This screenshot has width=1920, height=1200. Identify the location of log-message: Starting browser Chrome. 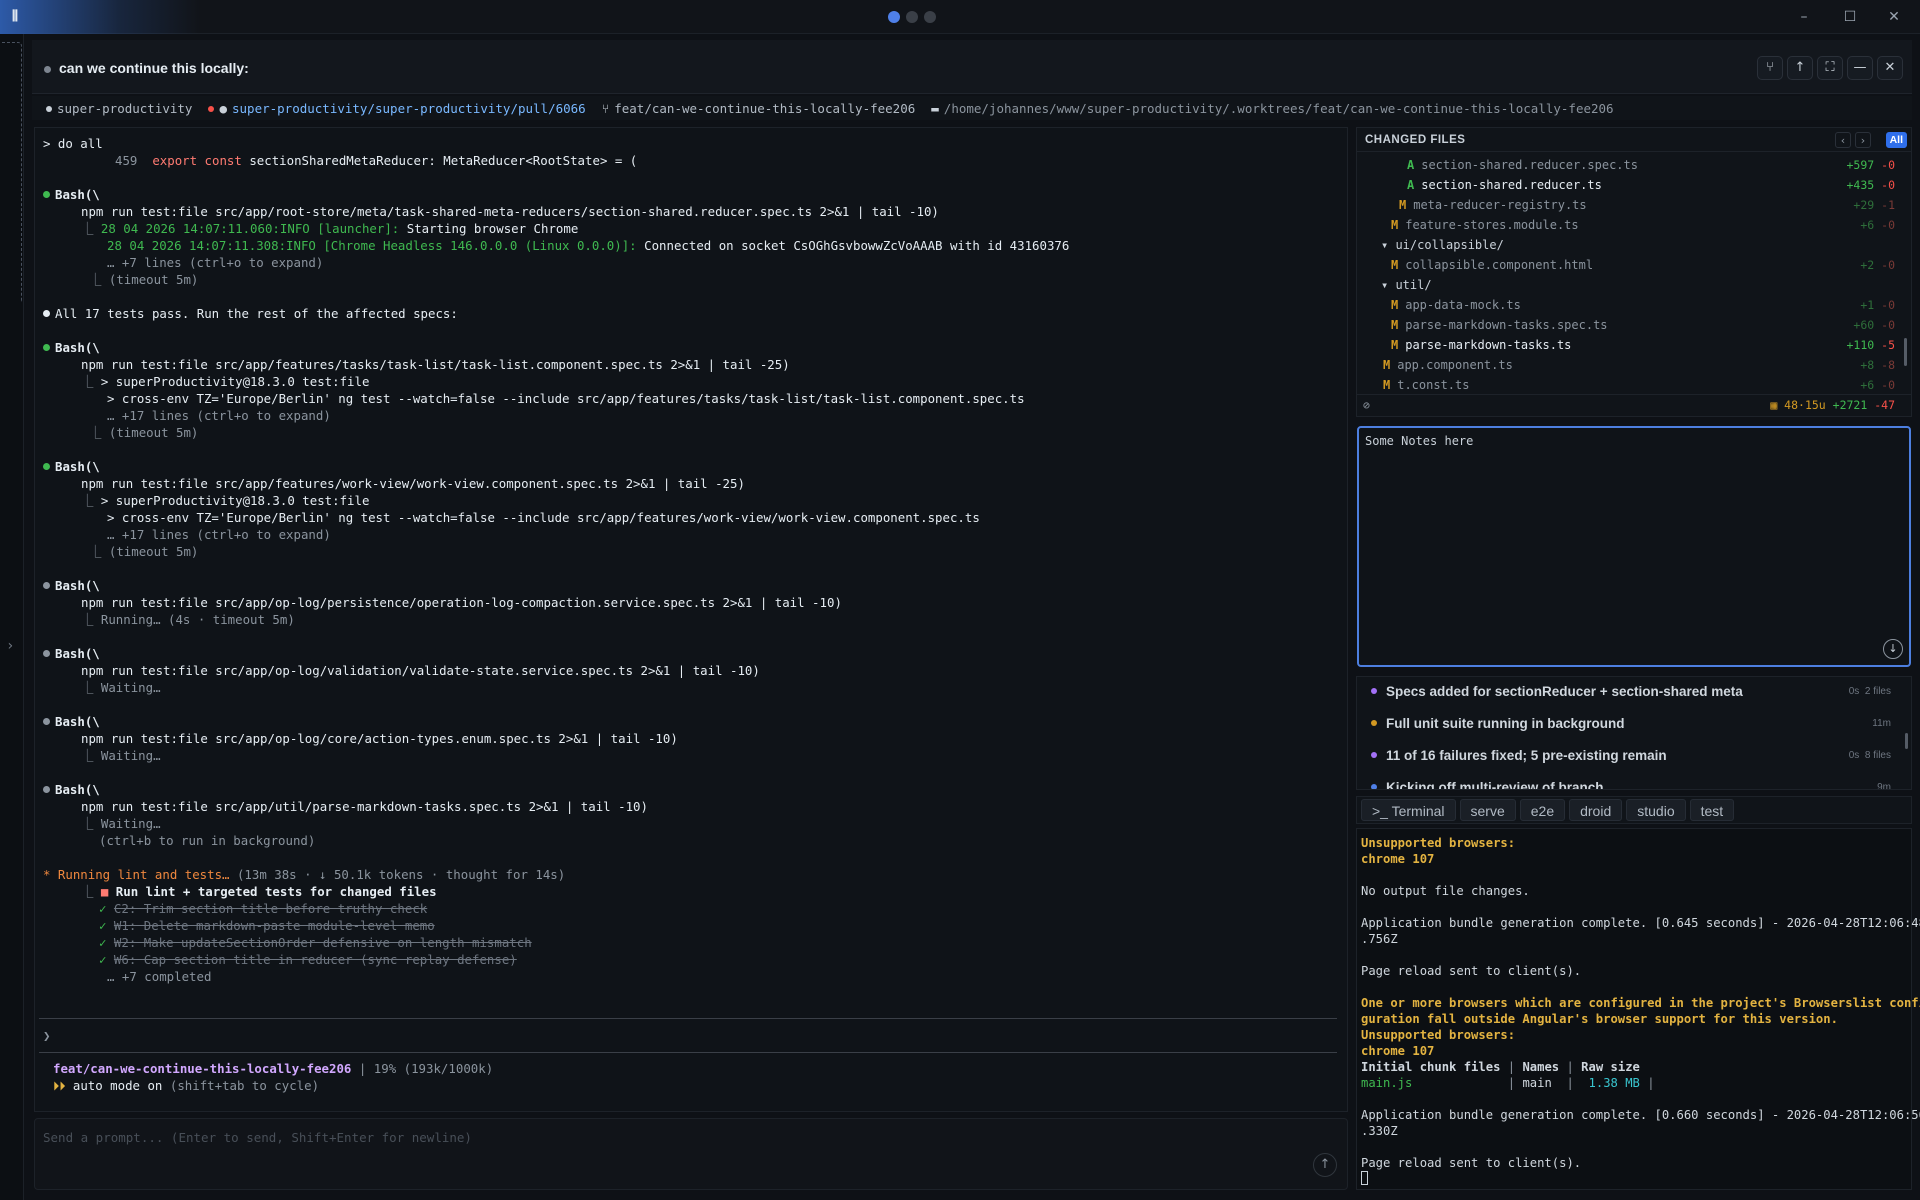
(492, 228).